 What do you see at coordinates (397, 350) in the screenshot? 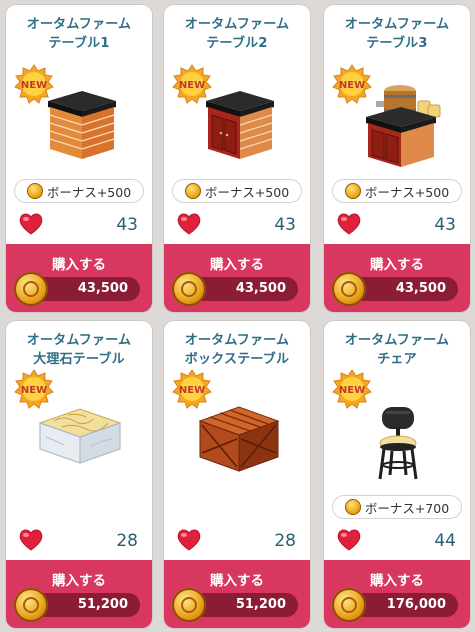
I see `item-title: オータムファーム チェア` at bounding box center [397, 350].